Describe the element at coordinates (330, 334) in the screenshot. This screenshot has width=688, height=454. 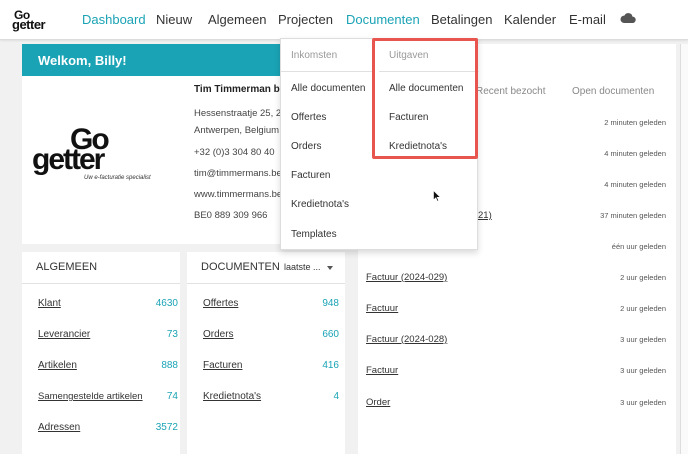
I see `documenten-count: 660` at that location.